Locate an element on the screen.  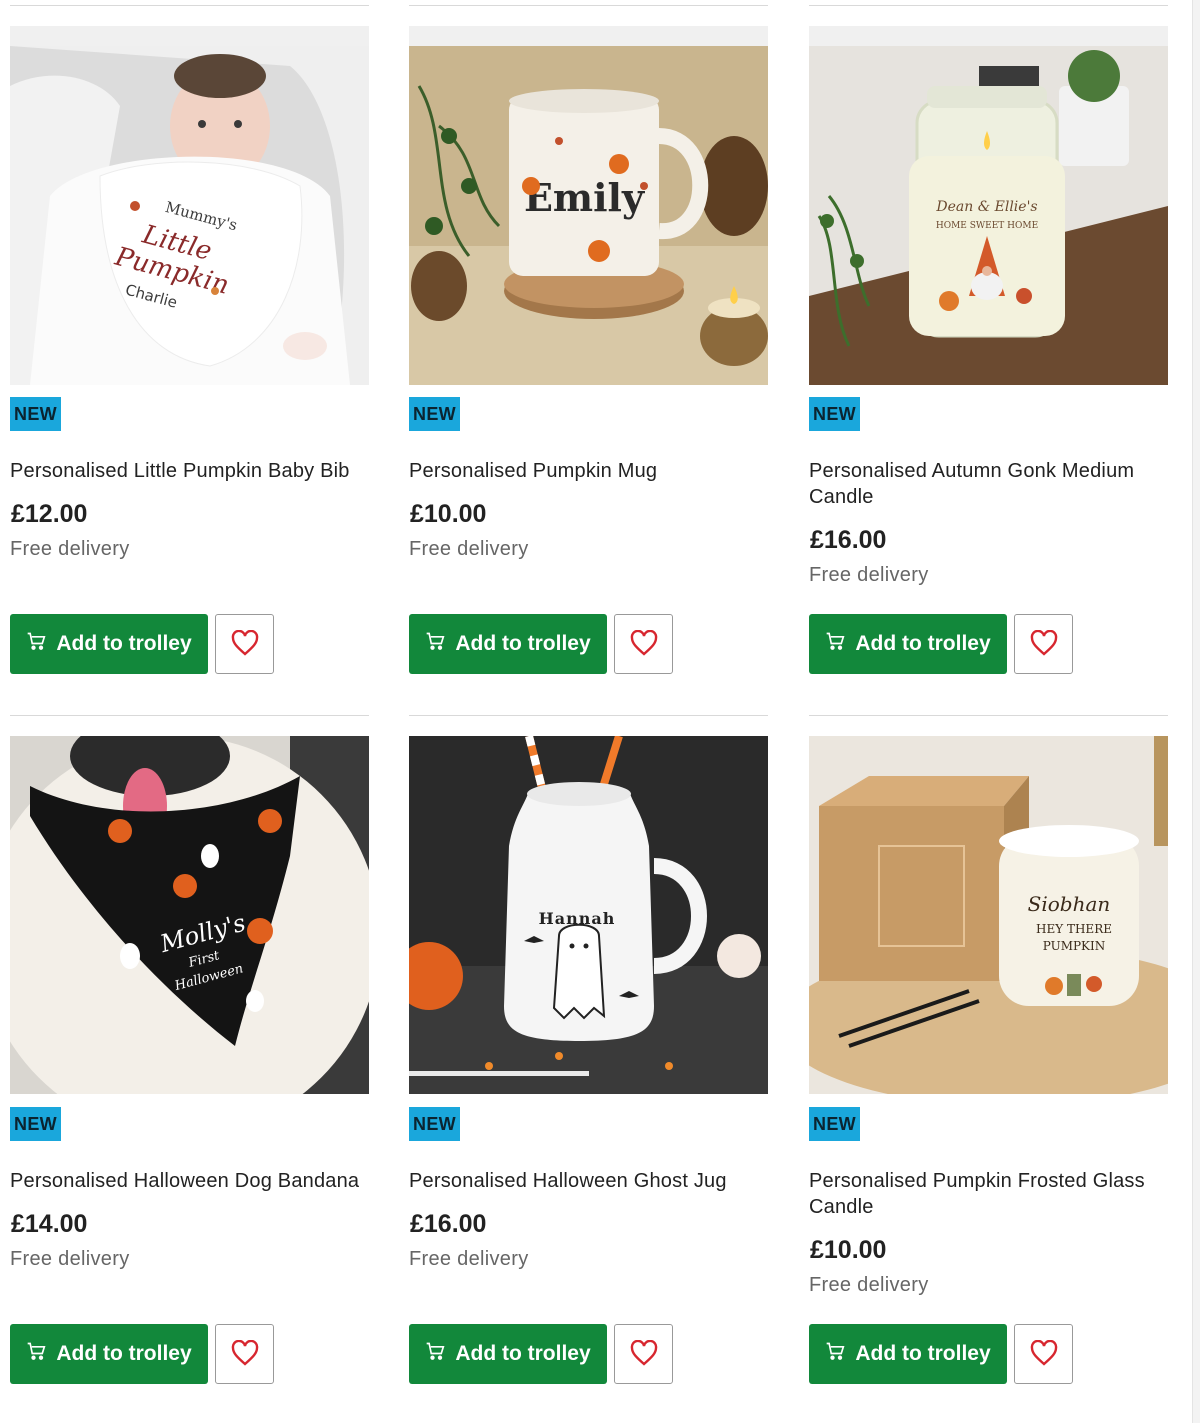
product-price: £12.00 is located at coordinates (49, 514).